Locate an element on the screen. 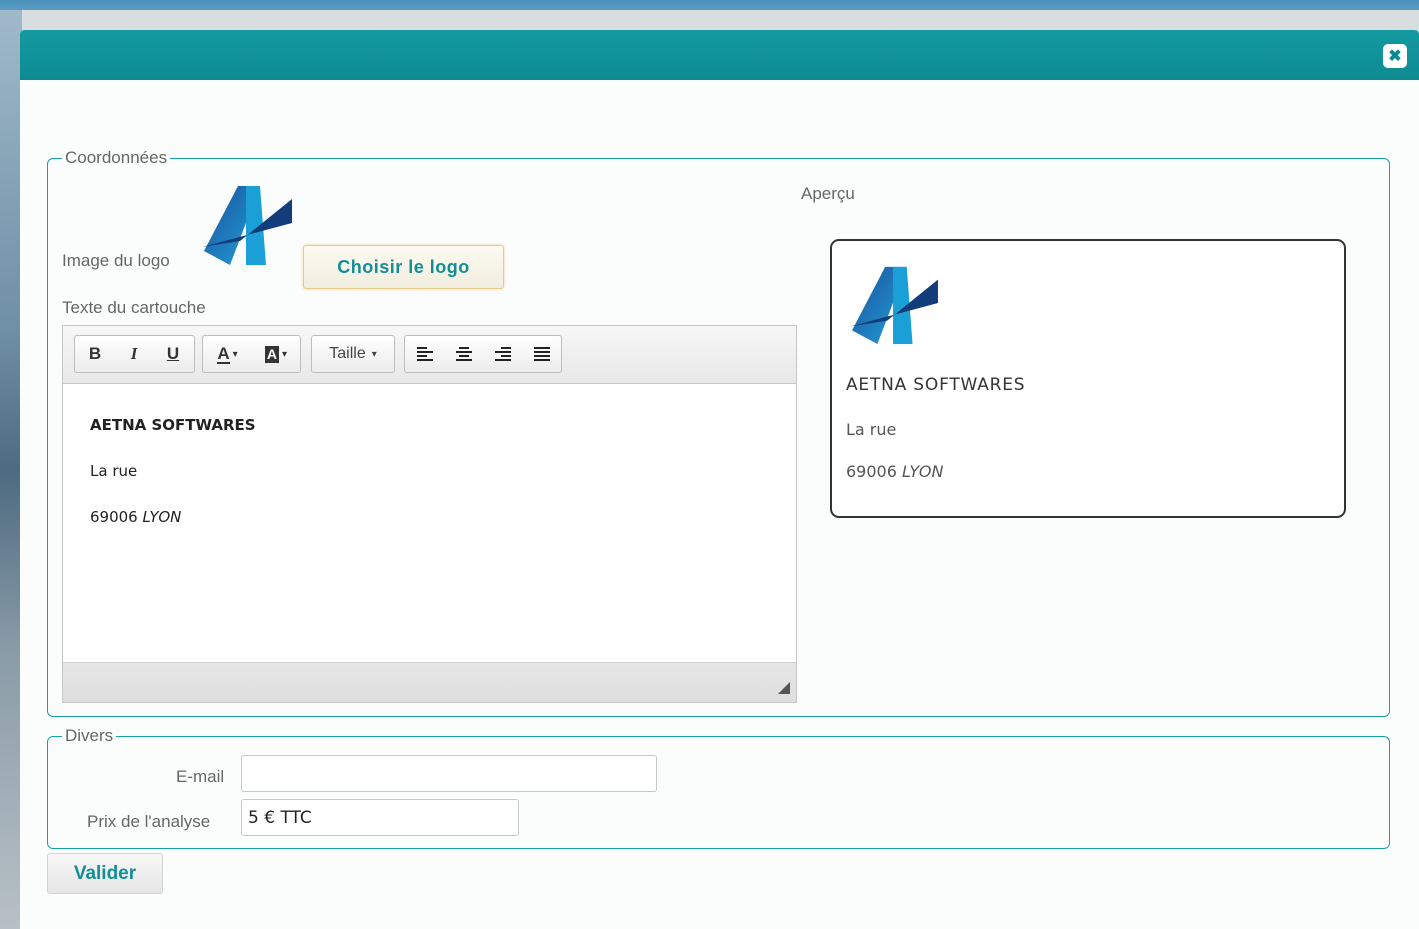 Image resolution: width=1419 pixels, height=929 pixels. italic-button: I is located at coordinates (134, 354).